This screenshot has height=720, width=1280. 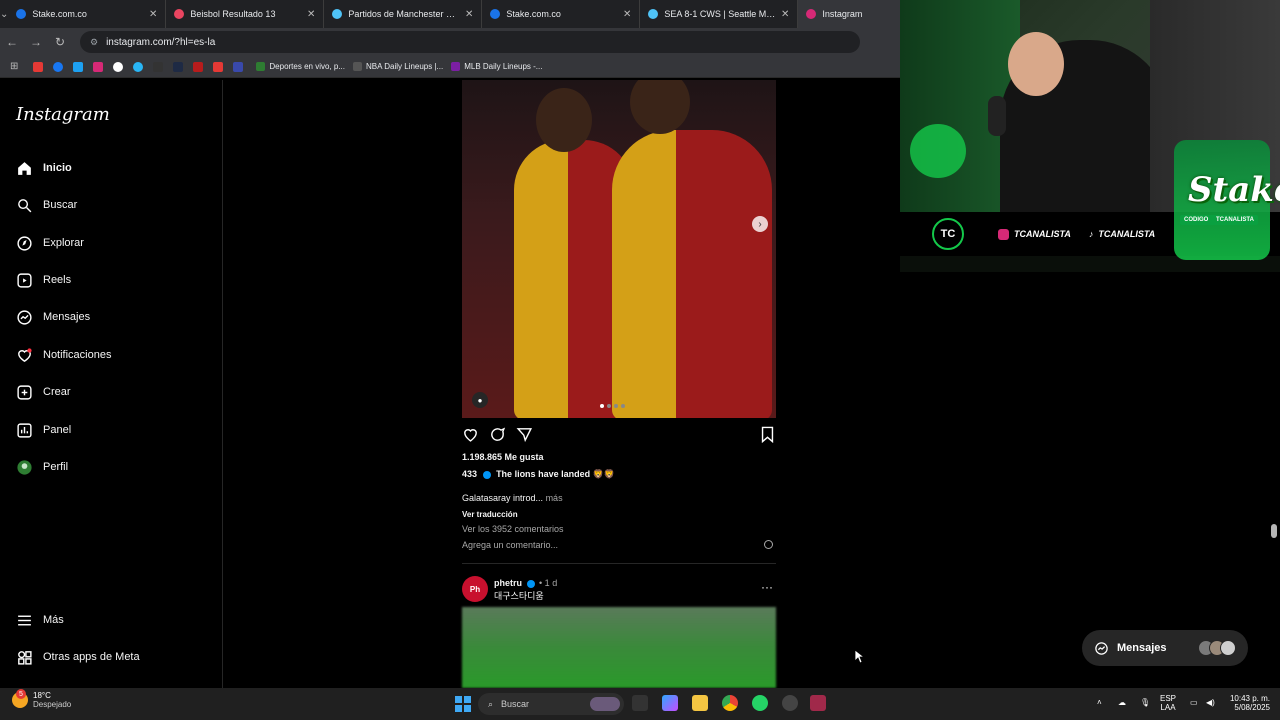 What do you see at coordinates (1122, 702) in the screenshot?
I see `network-icon: ☁` at bounding box center [1122, 702].